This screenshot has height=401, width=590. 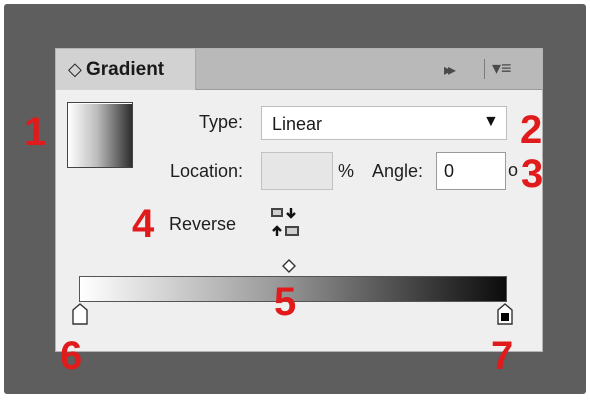 I want to click on callout-1: 1, so click(x=35, y=132).